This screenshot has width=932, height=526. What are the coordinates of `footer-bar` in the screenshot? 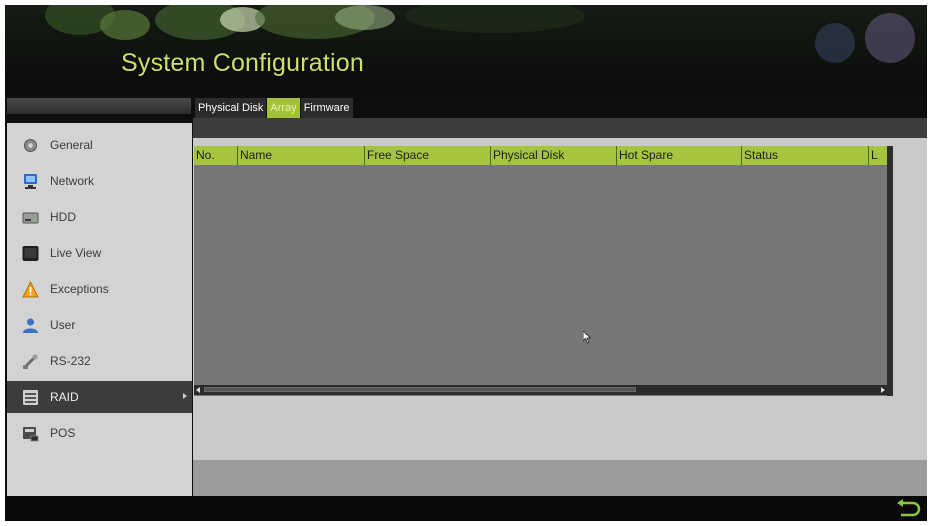 It's located at (466, 508).